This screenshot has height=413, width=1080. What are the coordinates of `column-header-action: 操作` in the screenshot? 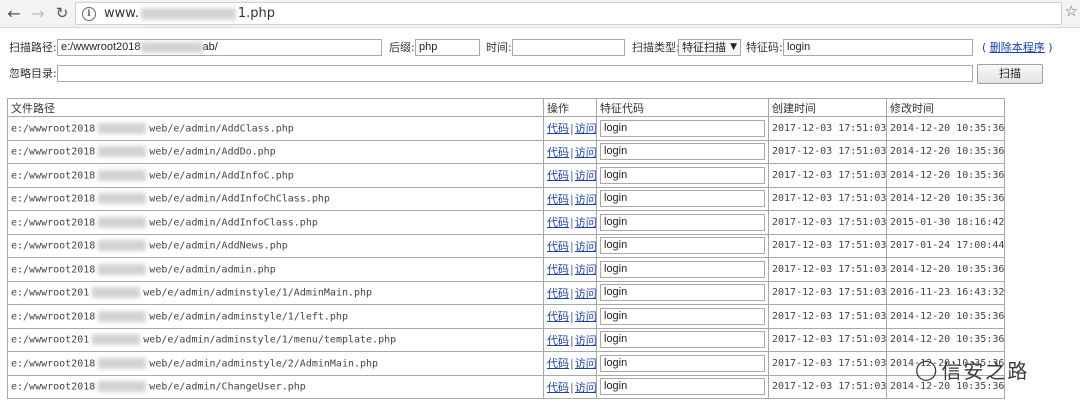 It's located at (570, 107).